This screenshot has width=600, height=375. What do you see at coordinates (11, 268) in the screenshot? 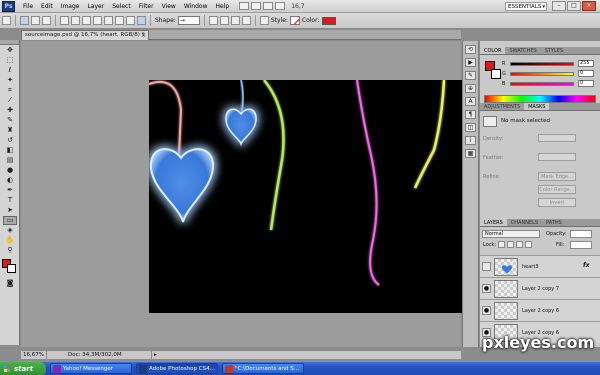
I see `background-color-swatch` at bounding box center [11, 268].